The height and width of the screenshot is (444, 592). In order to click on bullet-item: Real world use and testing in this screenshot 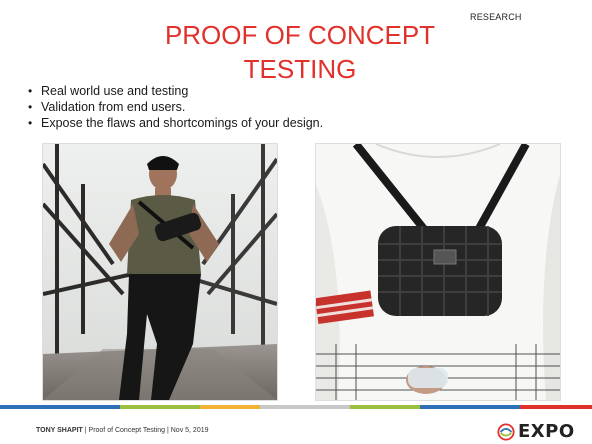, I will do `click(174, 91)`.